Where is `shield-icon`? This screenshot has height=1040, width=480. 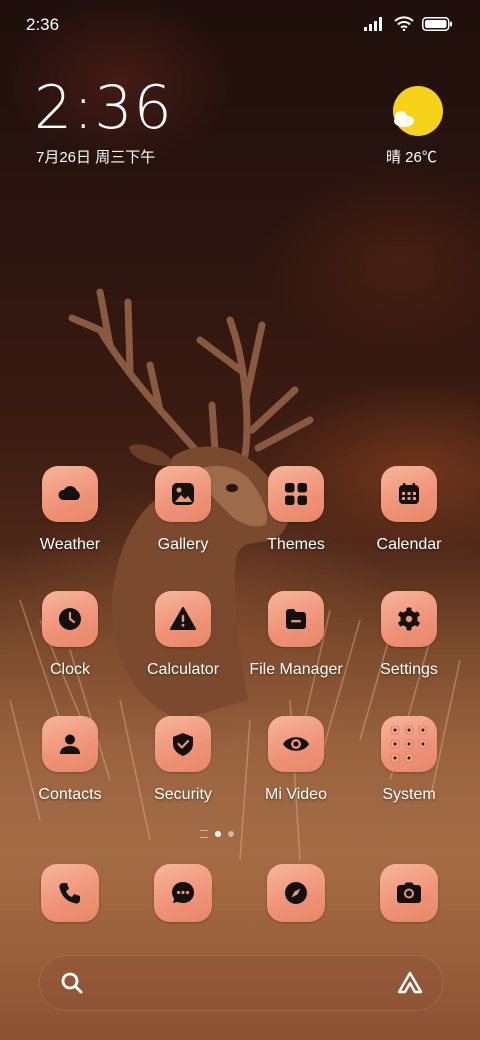 shield-icon is located at coordinates (183, 744).